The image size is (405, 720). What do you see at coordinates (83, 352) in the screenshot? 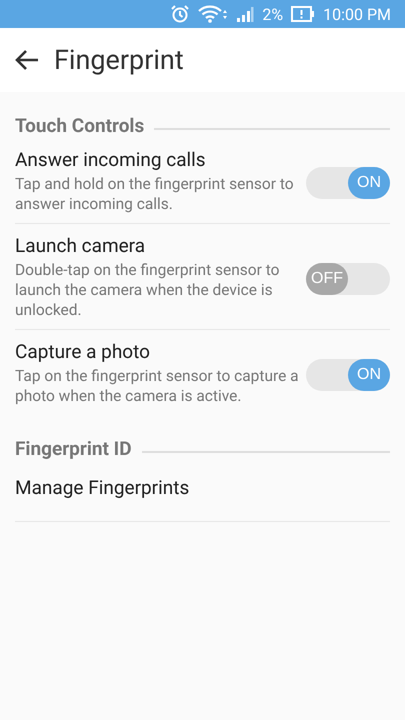
I see `setting-title: Capture a photo` at bounding box center [83, 352].